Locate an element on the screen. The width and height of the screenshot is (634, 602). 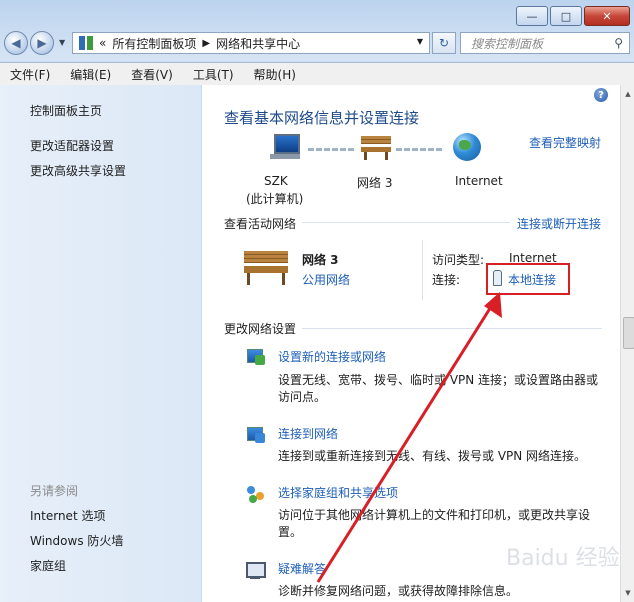
breadcrumb-all-items: 所有控制面板项 is located at coordinates (154, 43).